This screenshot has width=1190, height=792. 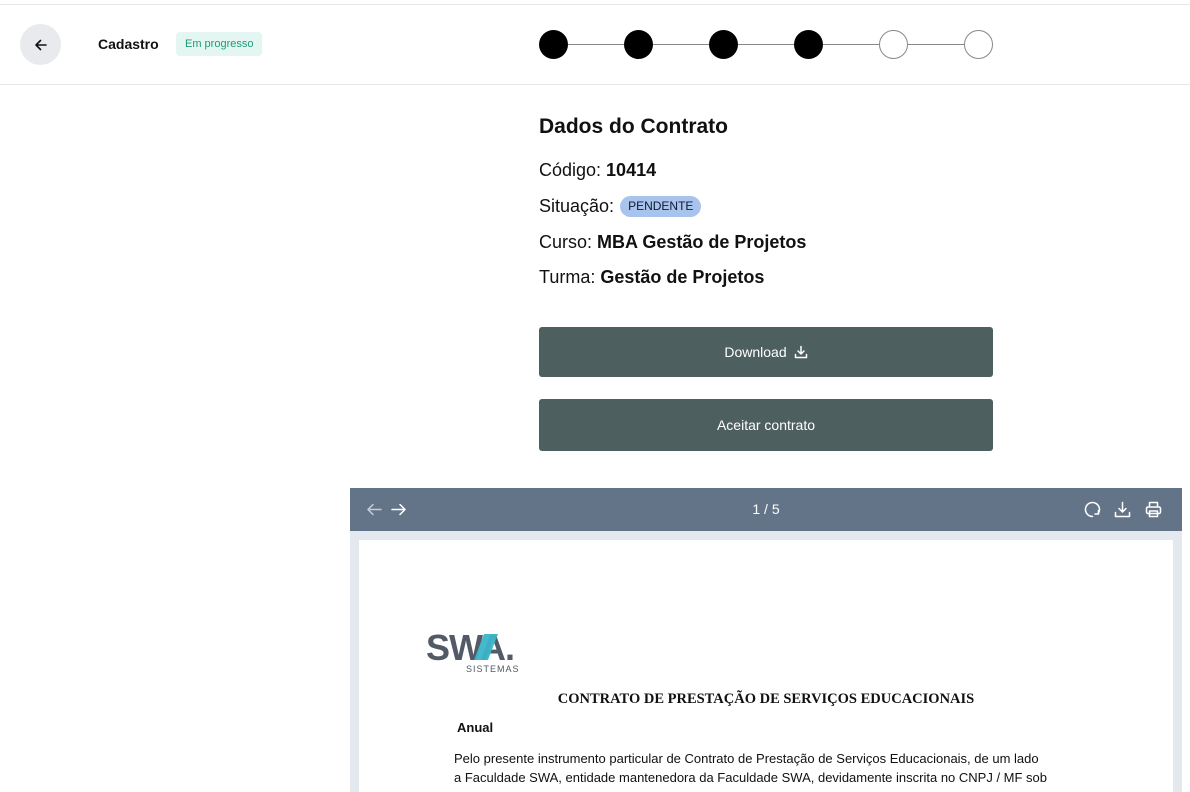 I want to click on viewer-toolbar: 1 / 5, so click(x=766, y=509).